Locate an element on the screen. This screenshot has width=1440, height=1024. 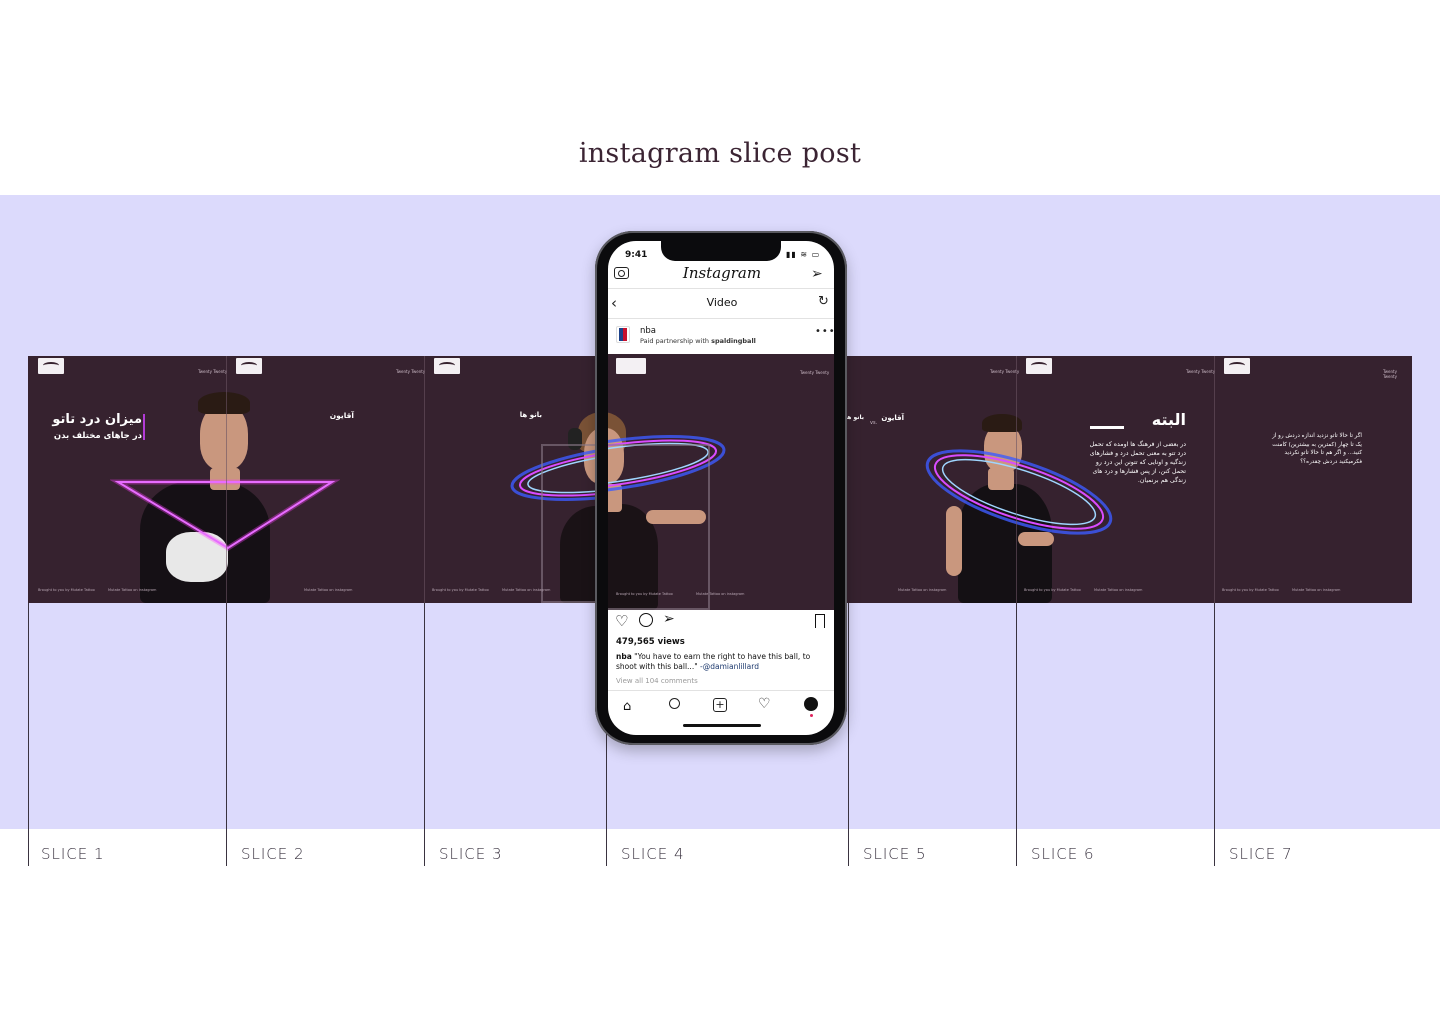
more-icon: ••• is located at coordinates (825, 331).